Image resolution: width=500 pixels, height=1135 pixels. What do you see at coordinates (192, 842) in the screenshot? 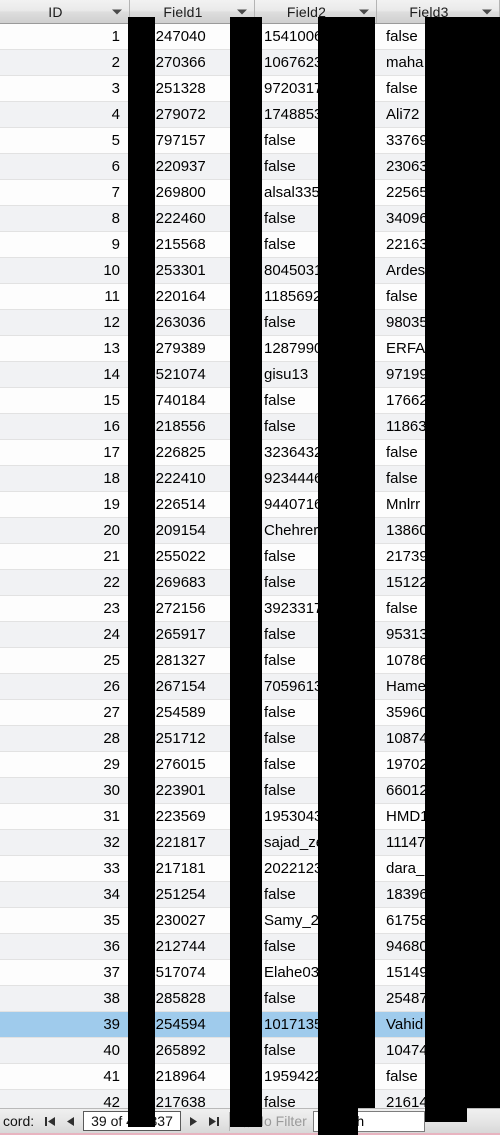
I see `cell-field1: 91221817` at bounding box center [192, 842].